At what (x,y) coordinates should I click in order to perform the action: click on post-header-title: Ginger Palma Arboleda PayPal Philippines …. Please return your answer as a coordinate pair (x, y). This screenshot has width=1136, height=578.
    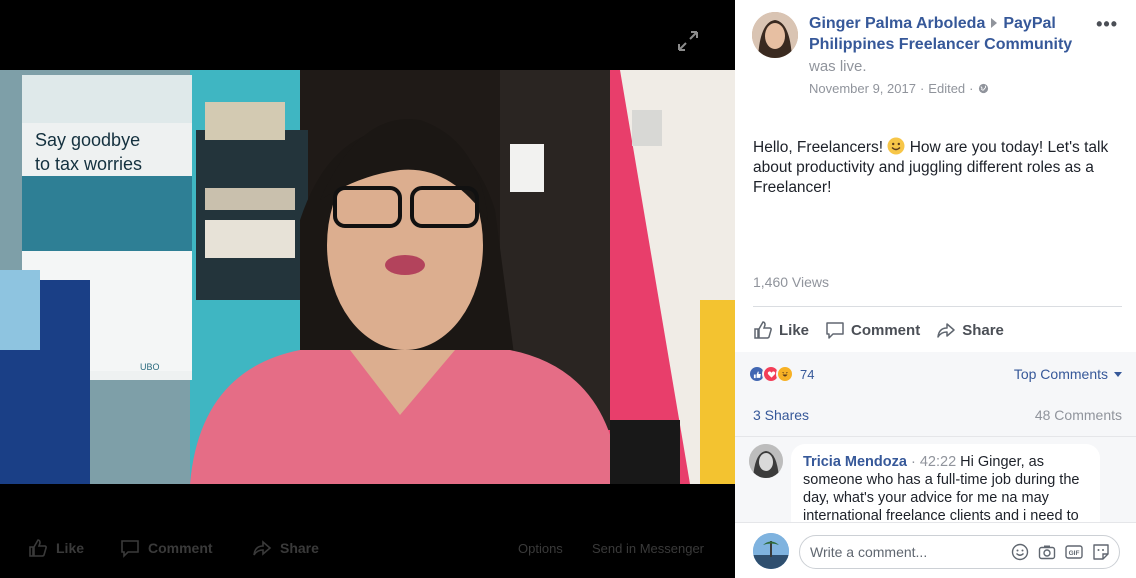
    Looking at the image, I should click on (951, 34).